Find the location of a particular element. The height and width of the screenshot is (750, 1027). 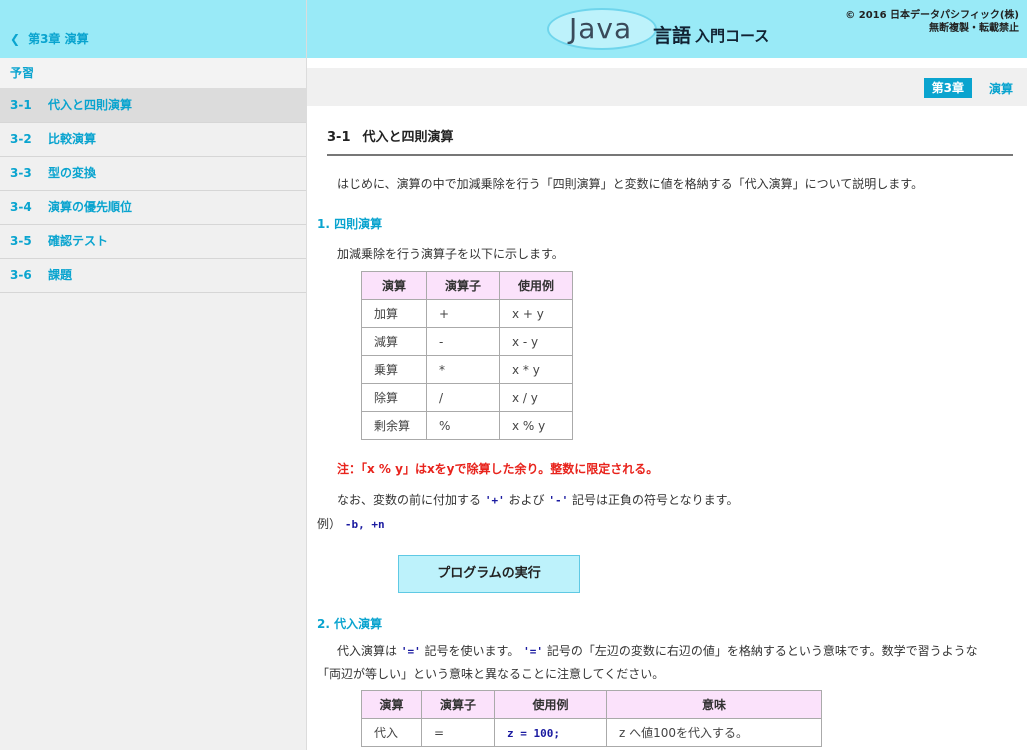

table-cell: z = 100; is located at coordinates (550, 732).